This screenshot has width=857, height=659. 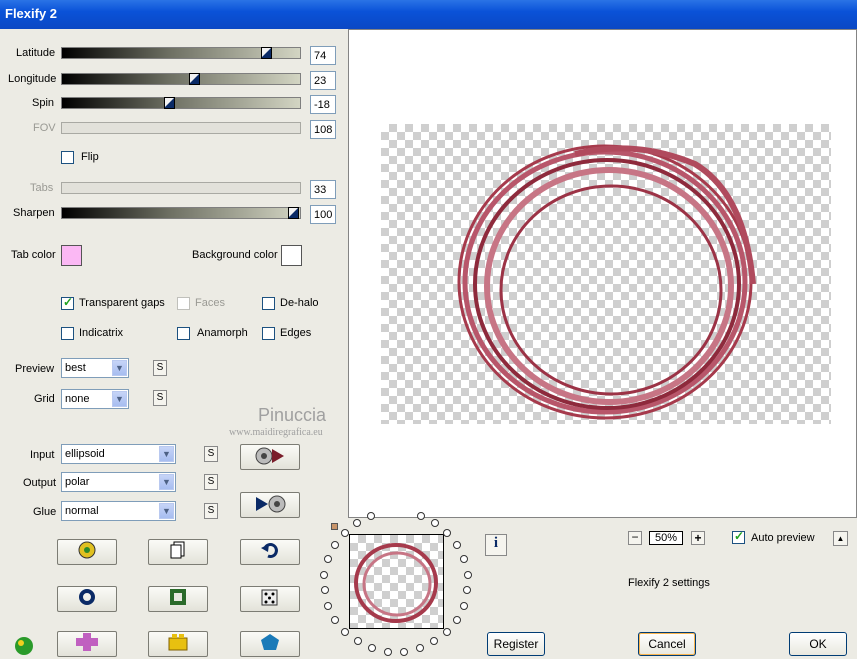 I want to click on spin-label: Spin, so click(x=43, y=103).